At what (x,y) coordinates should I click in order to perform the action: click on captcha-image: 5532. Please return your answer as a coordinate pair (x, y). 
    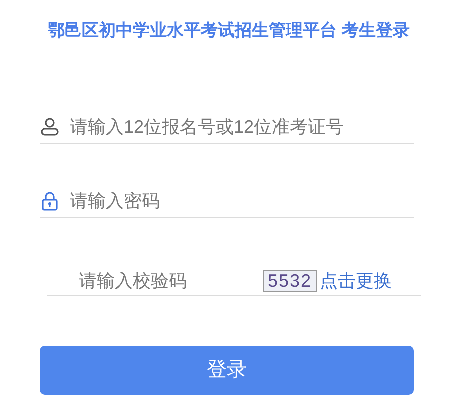
    Looking at the image, I should click on (290, 281).